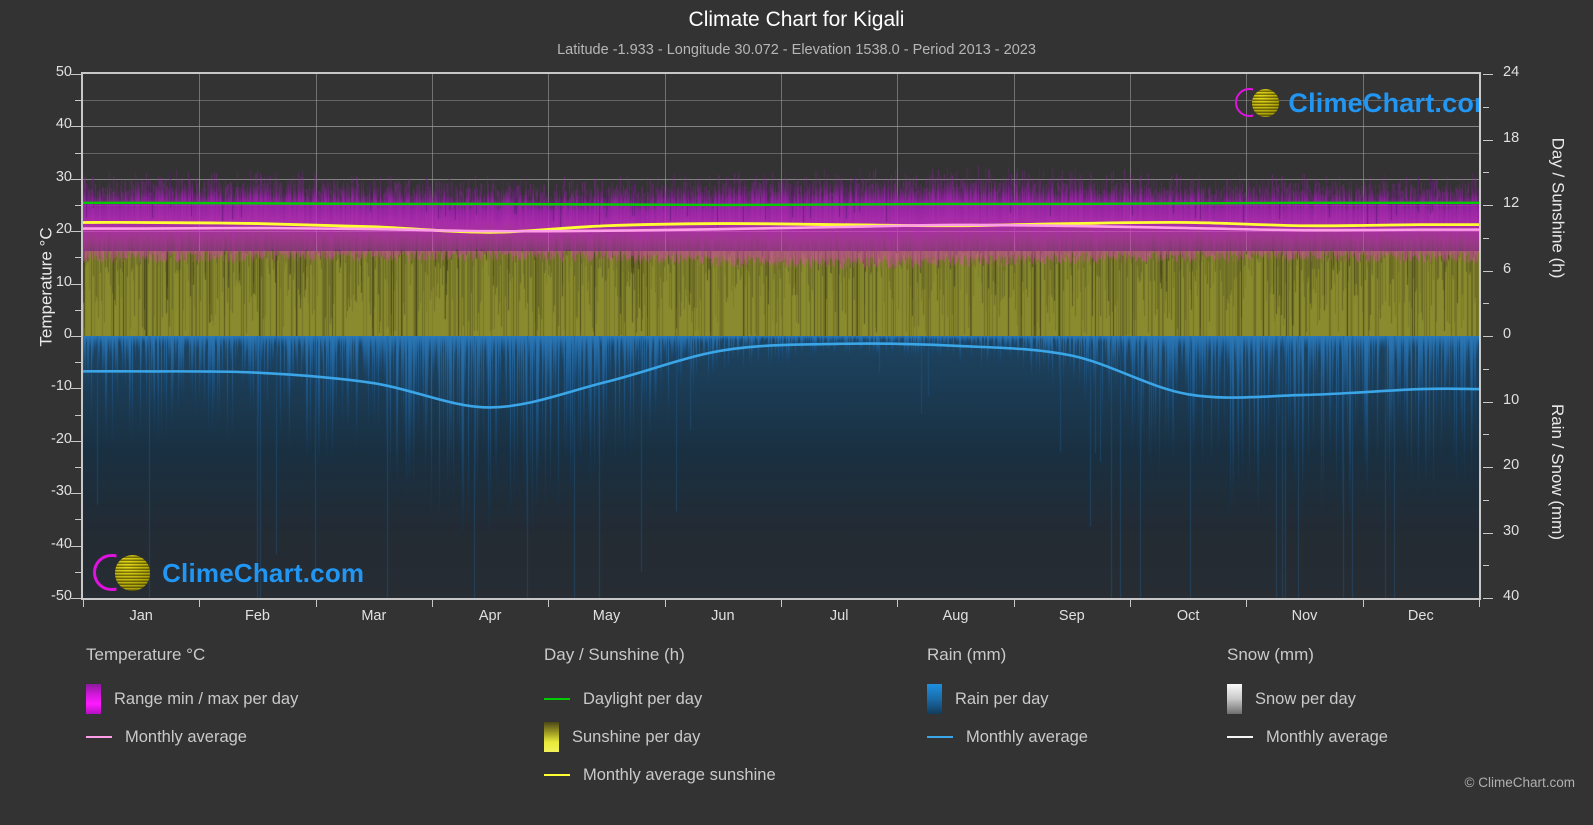 This screenshot has height=825, width=1593. I want to click on legend-item: Snow per day, so click(1307, 699).